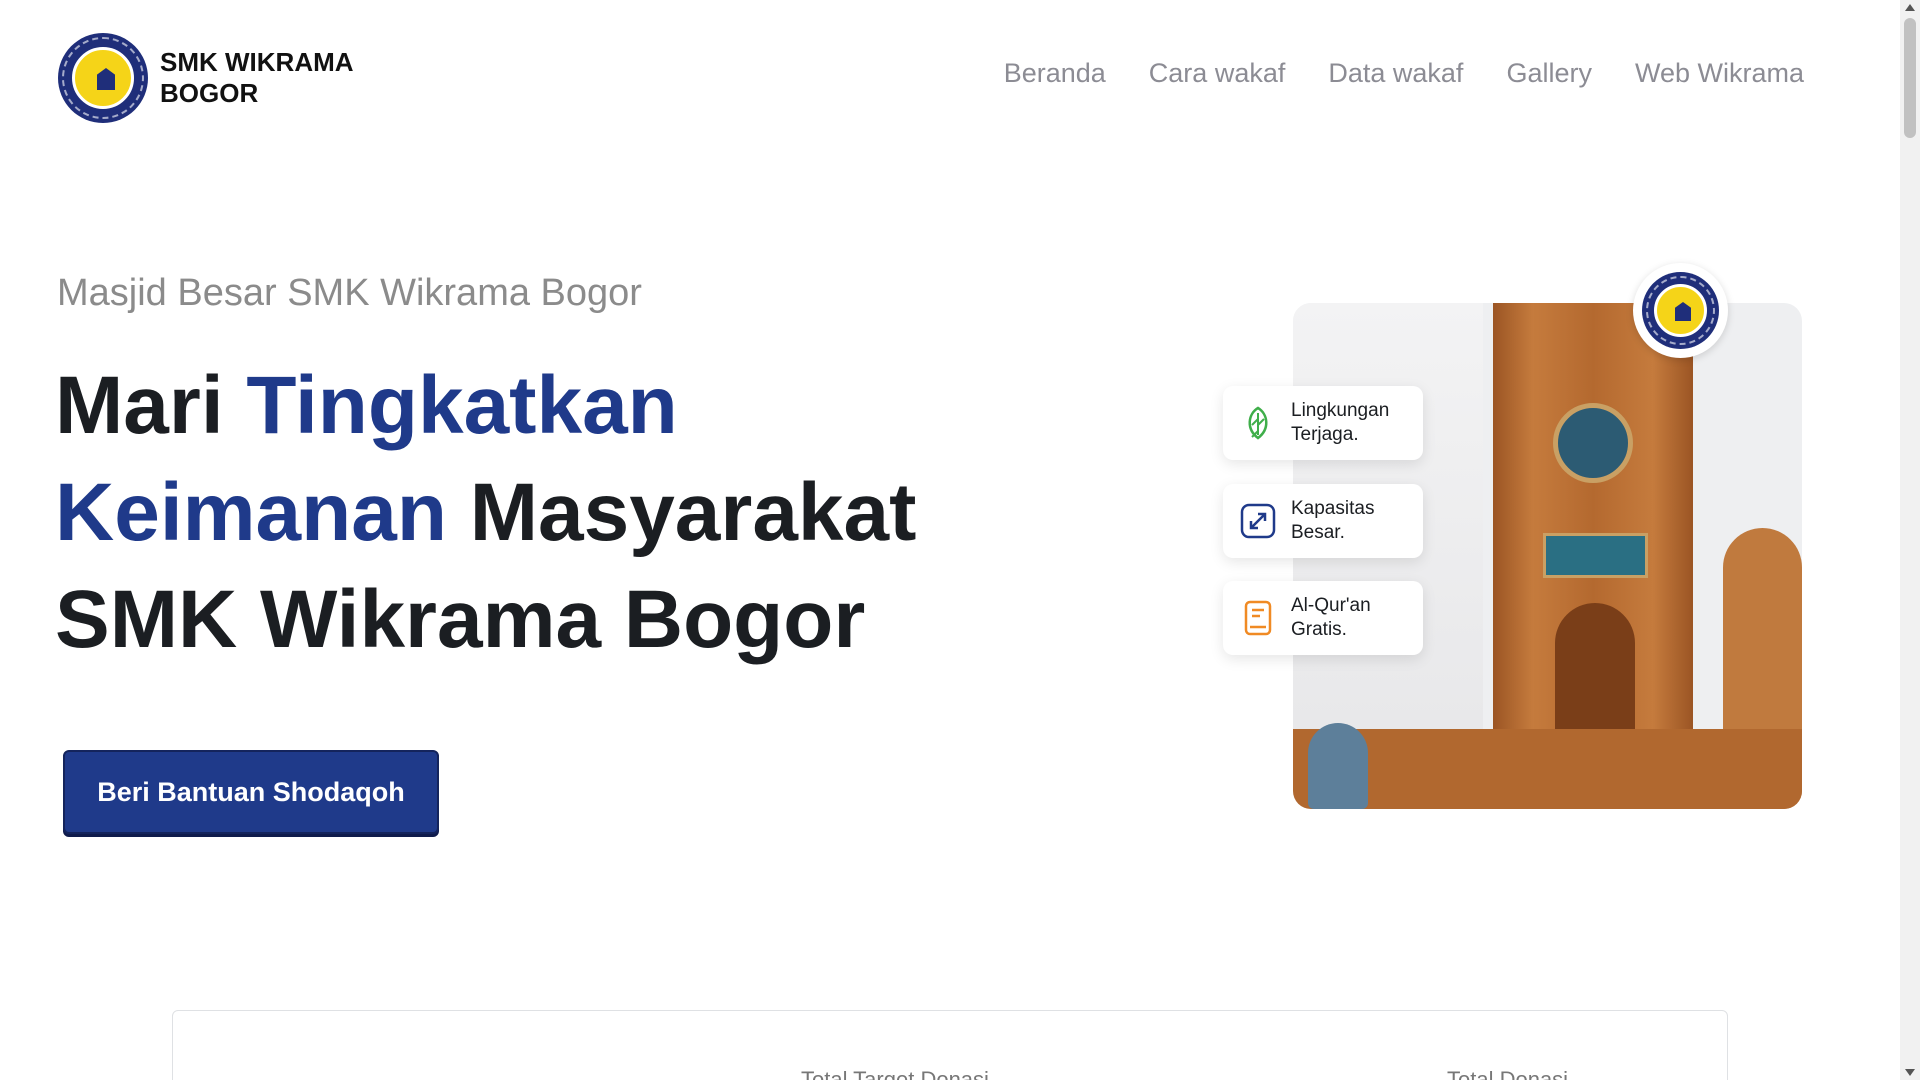 The image size is (1920, 1080). What do you see at coordinates (1331, 618) in the screenshot?
I see `feature-text: Al-Qur'an Gratis.` at bounding box center [1331, 618].